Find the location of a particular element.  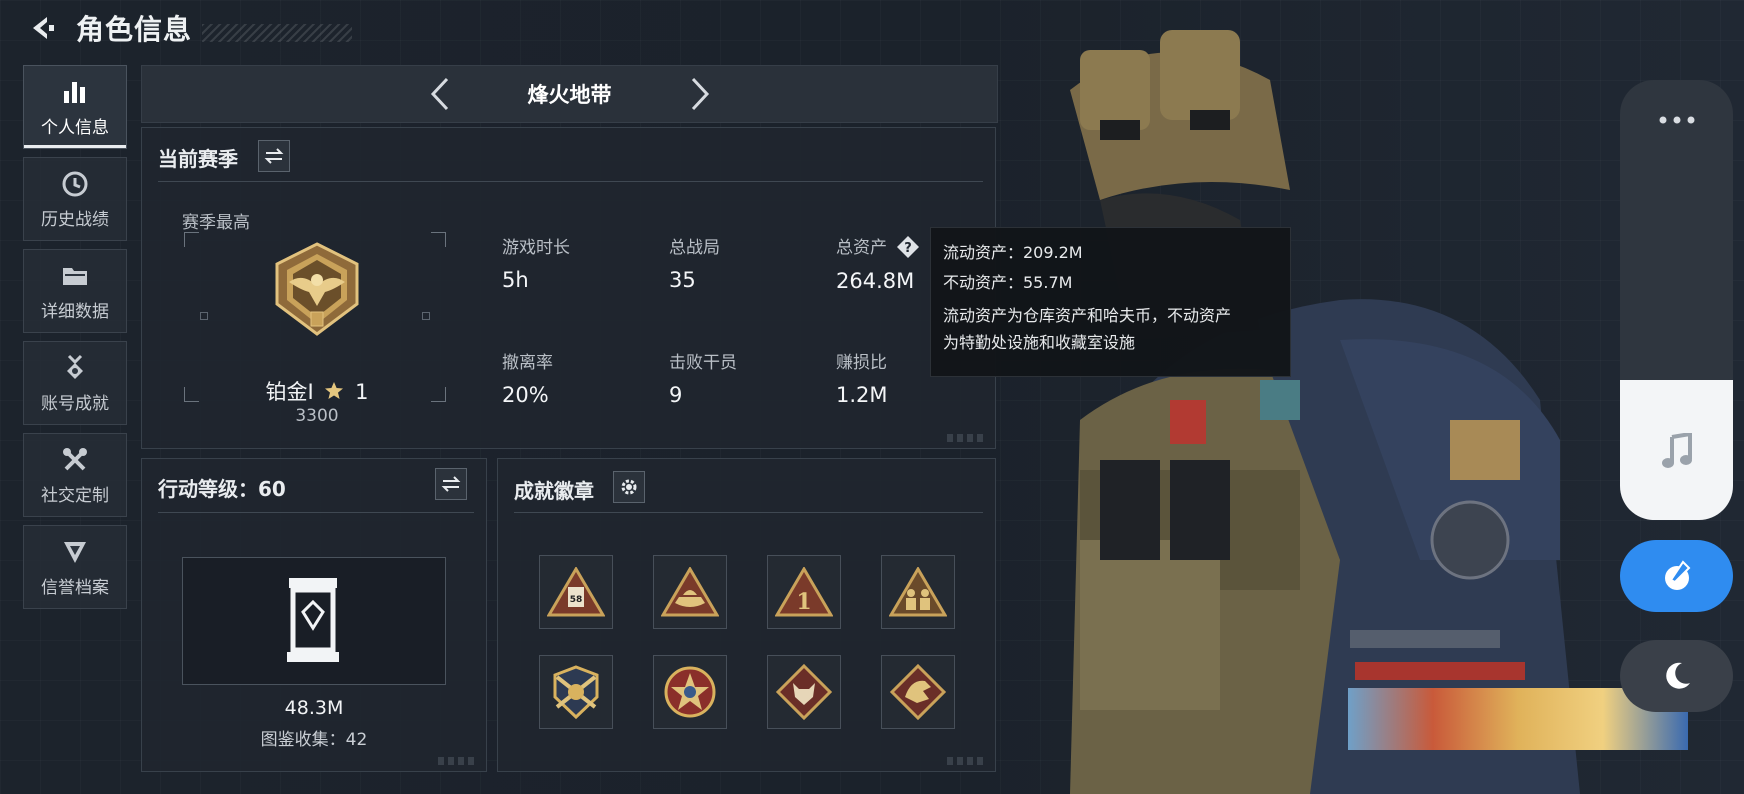

stat-total-assets: 总资产 ? 264.8M is located at coordinates (878, 263).